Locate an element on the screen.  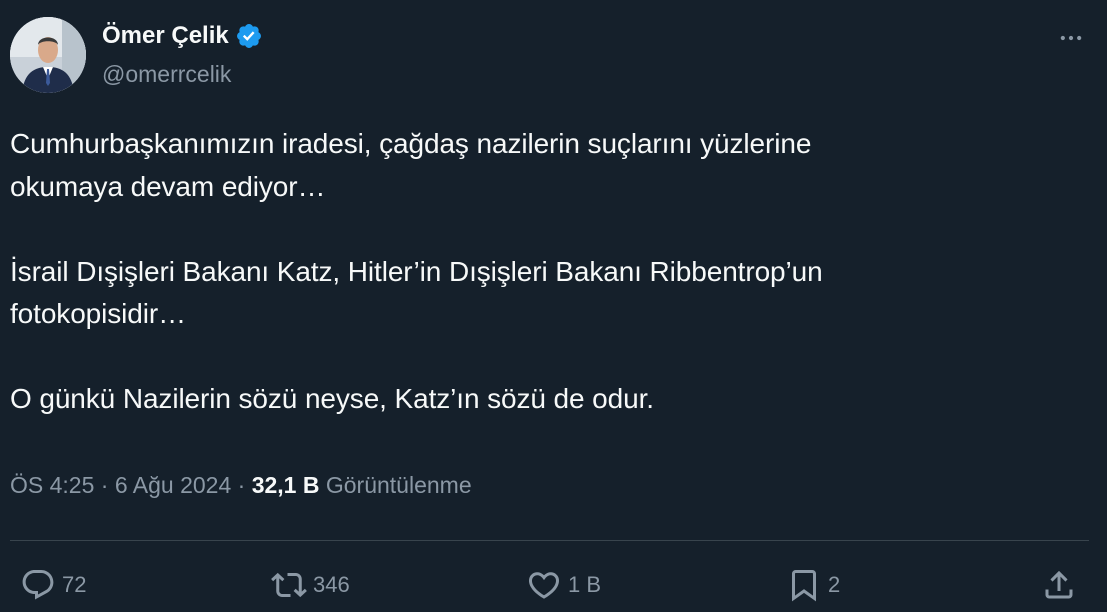
retweet-count: 346 is located at coordinates (331, 584).